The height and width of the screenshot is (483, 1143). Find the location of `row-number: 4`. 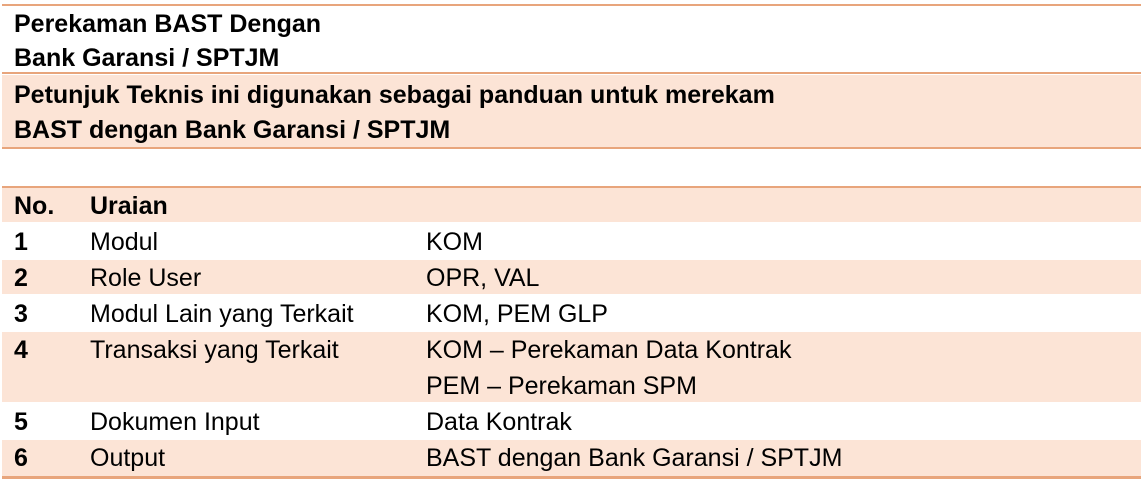

row-number: 4 is located at coordinates (21, 350).